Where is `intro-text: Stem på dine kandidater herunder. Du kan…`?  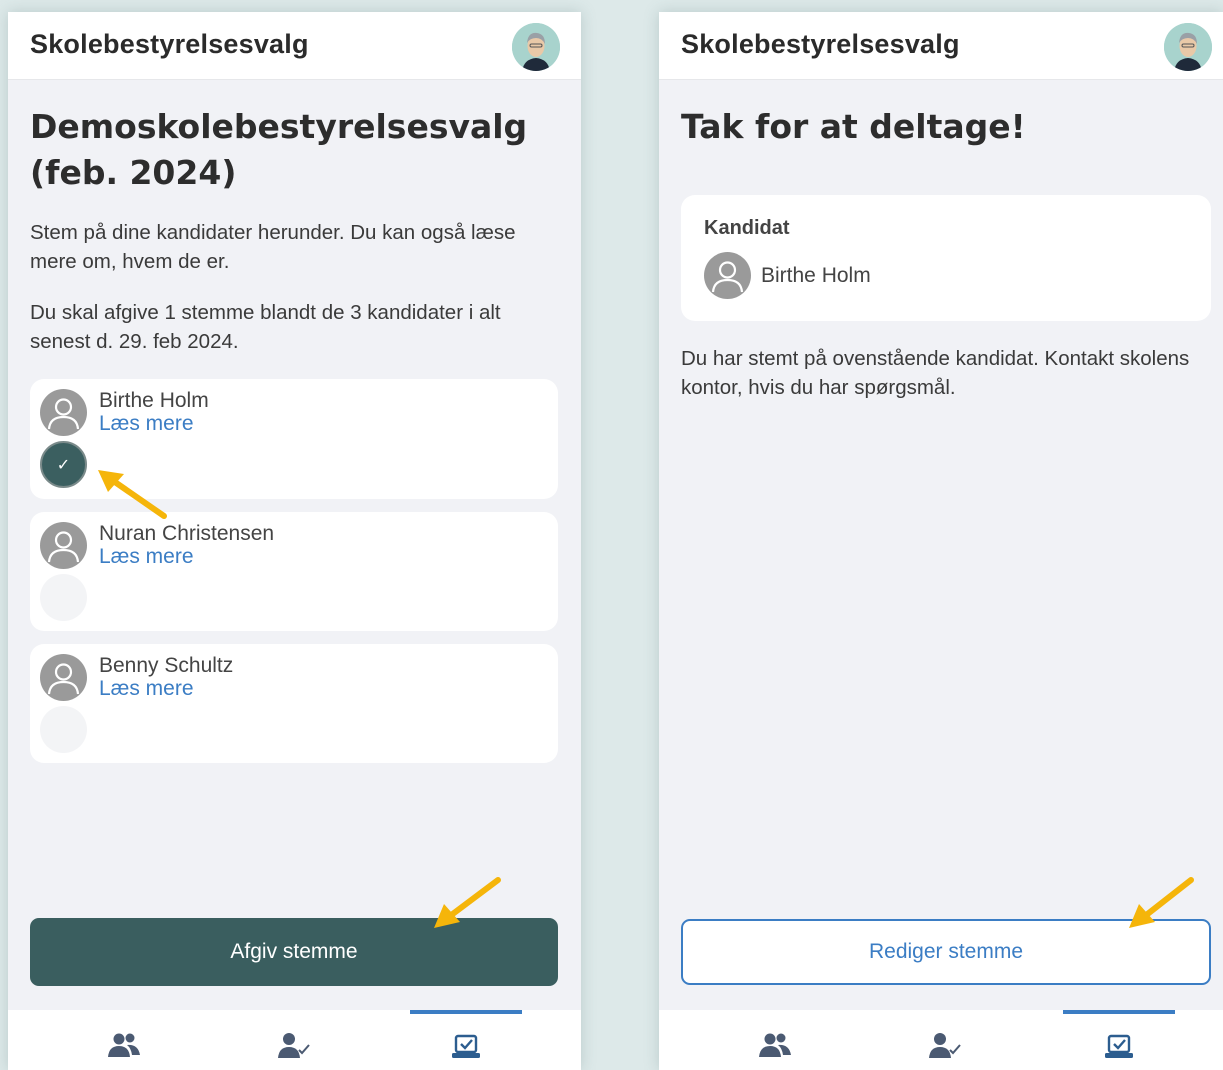 intro-text: Stem på dine kandidater herunder. Du kan… is located at coordinates (273, 247).